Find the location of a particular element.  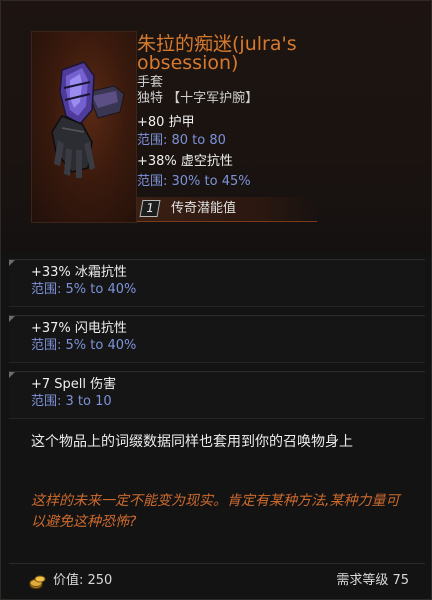

gold-coin-icon is located at coordinates (37, 582).